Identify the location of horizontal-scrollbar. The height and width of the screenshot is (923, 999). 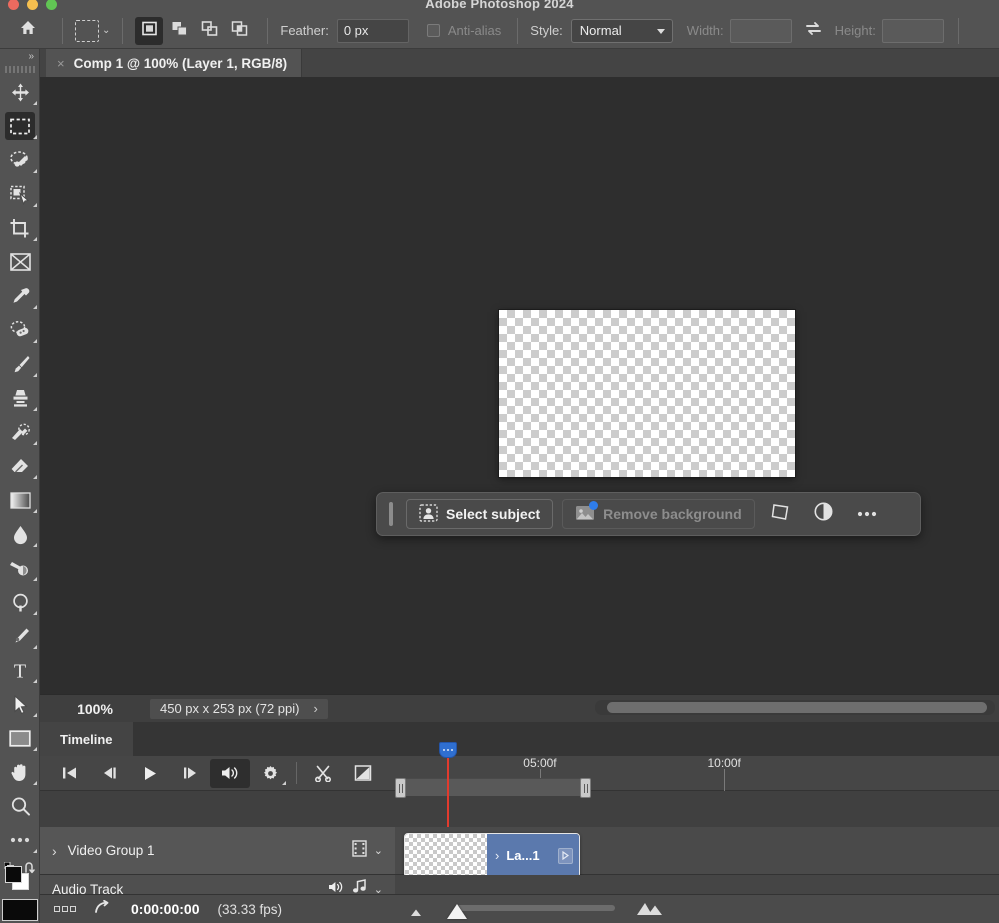
(795, 707).